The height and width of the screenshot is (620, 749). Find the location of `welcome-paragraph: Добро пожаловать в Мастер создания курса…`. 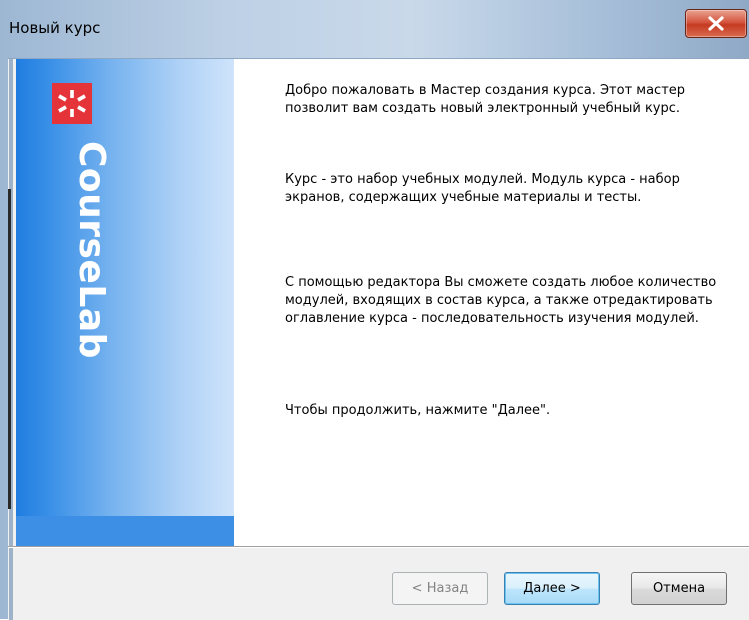

welcome-paragraph: Добро пожаловать в Мастер создания курса… is located at coordinates (485, 99).